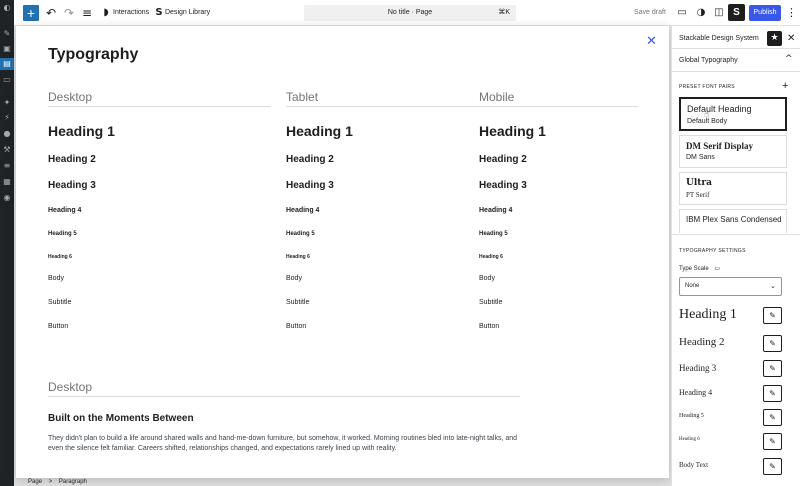 The image size is (800, 486). What do you see at coordinates (707, 115) in the screenshot?
I see `pointer-cursor-icon: ☝` at bounding box center [707, 115].